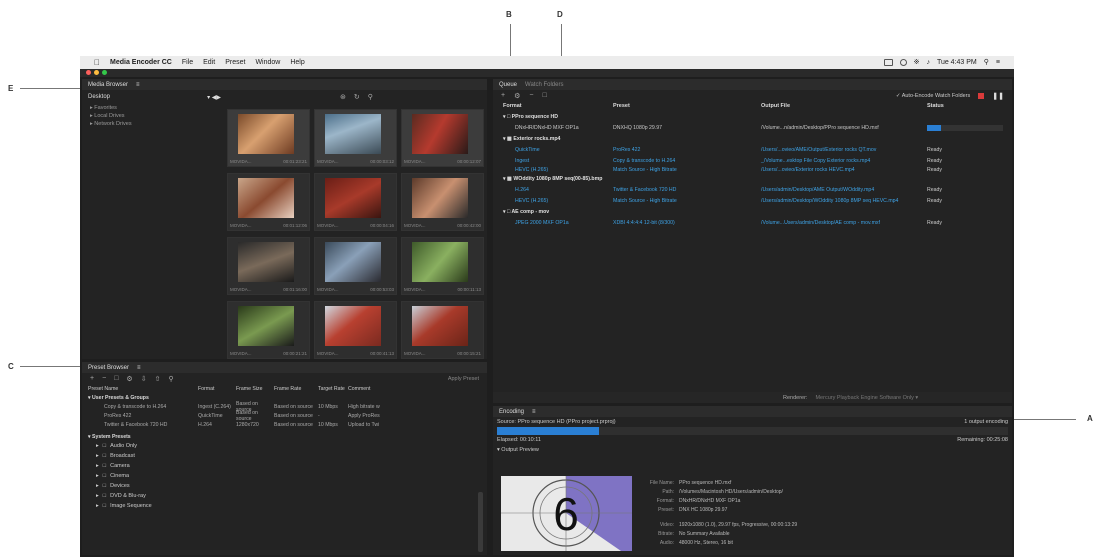 Image resolution: width=1101 pixels, height=557 pixels. What do you see at coordinates (442, 202) in the screenshot?
I see `clip-thumbnail: MOVIDA... 00:00:42:00` at bounding box center [442, 202].